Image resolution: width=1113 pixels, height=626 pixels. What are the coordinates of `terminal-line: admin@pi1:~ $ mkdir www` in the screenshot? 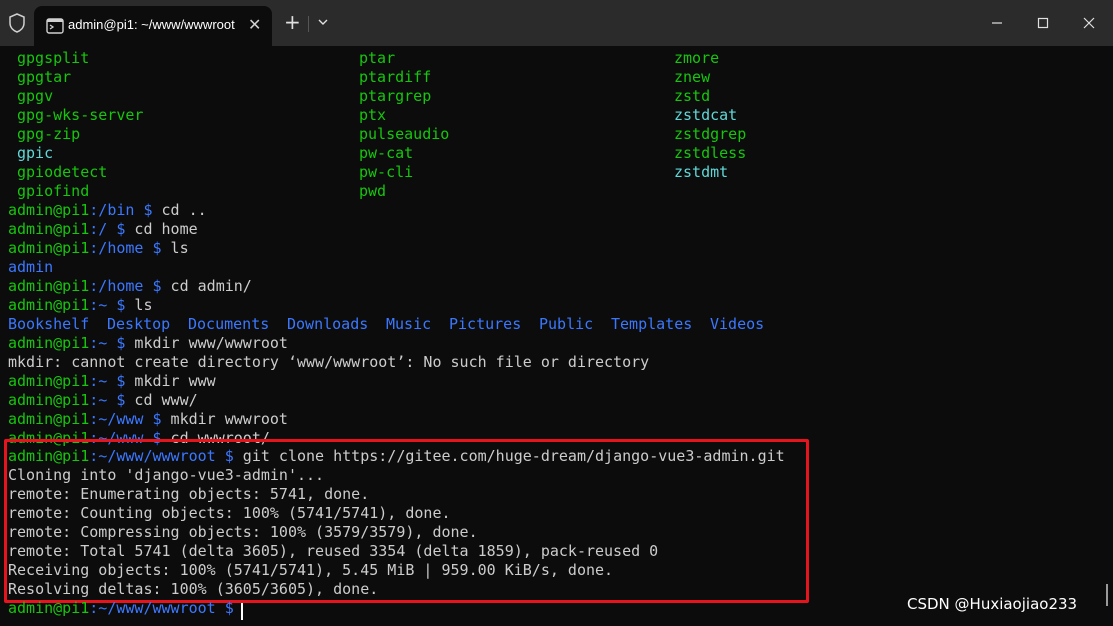 It's located at (112, 381).